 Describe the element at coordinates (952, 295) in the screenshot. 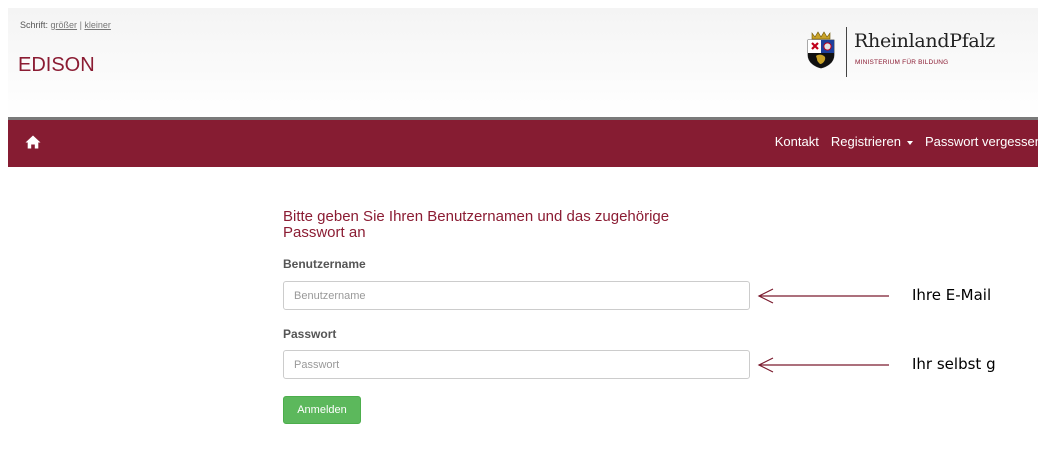

I see `username-annotation: Ihre E-Mail` at that location.